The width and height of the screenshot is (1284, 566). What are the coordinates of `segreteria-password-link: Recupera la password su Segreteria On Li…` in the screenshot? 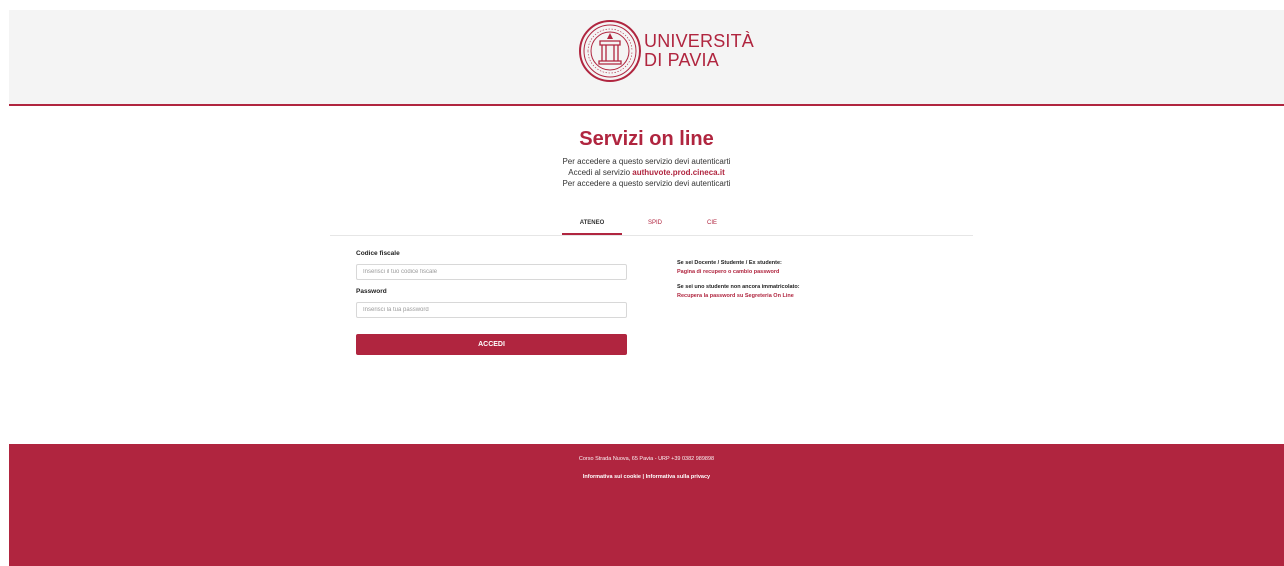 It's located at (802, 296).